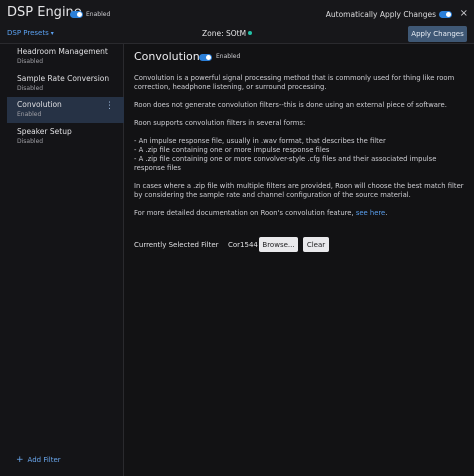 The image size is (474, 476). I want to click on add-filter-button: + Add Filter, so click(38, 460).